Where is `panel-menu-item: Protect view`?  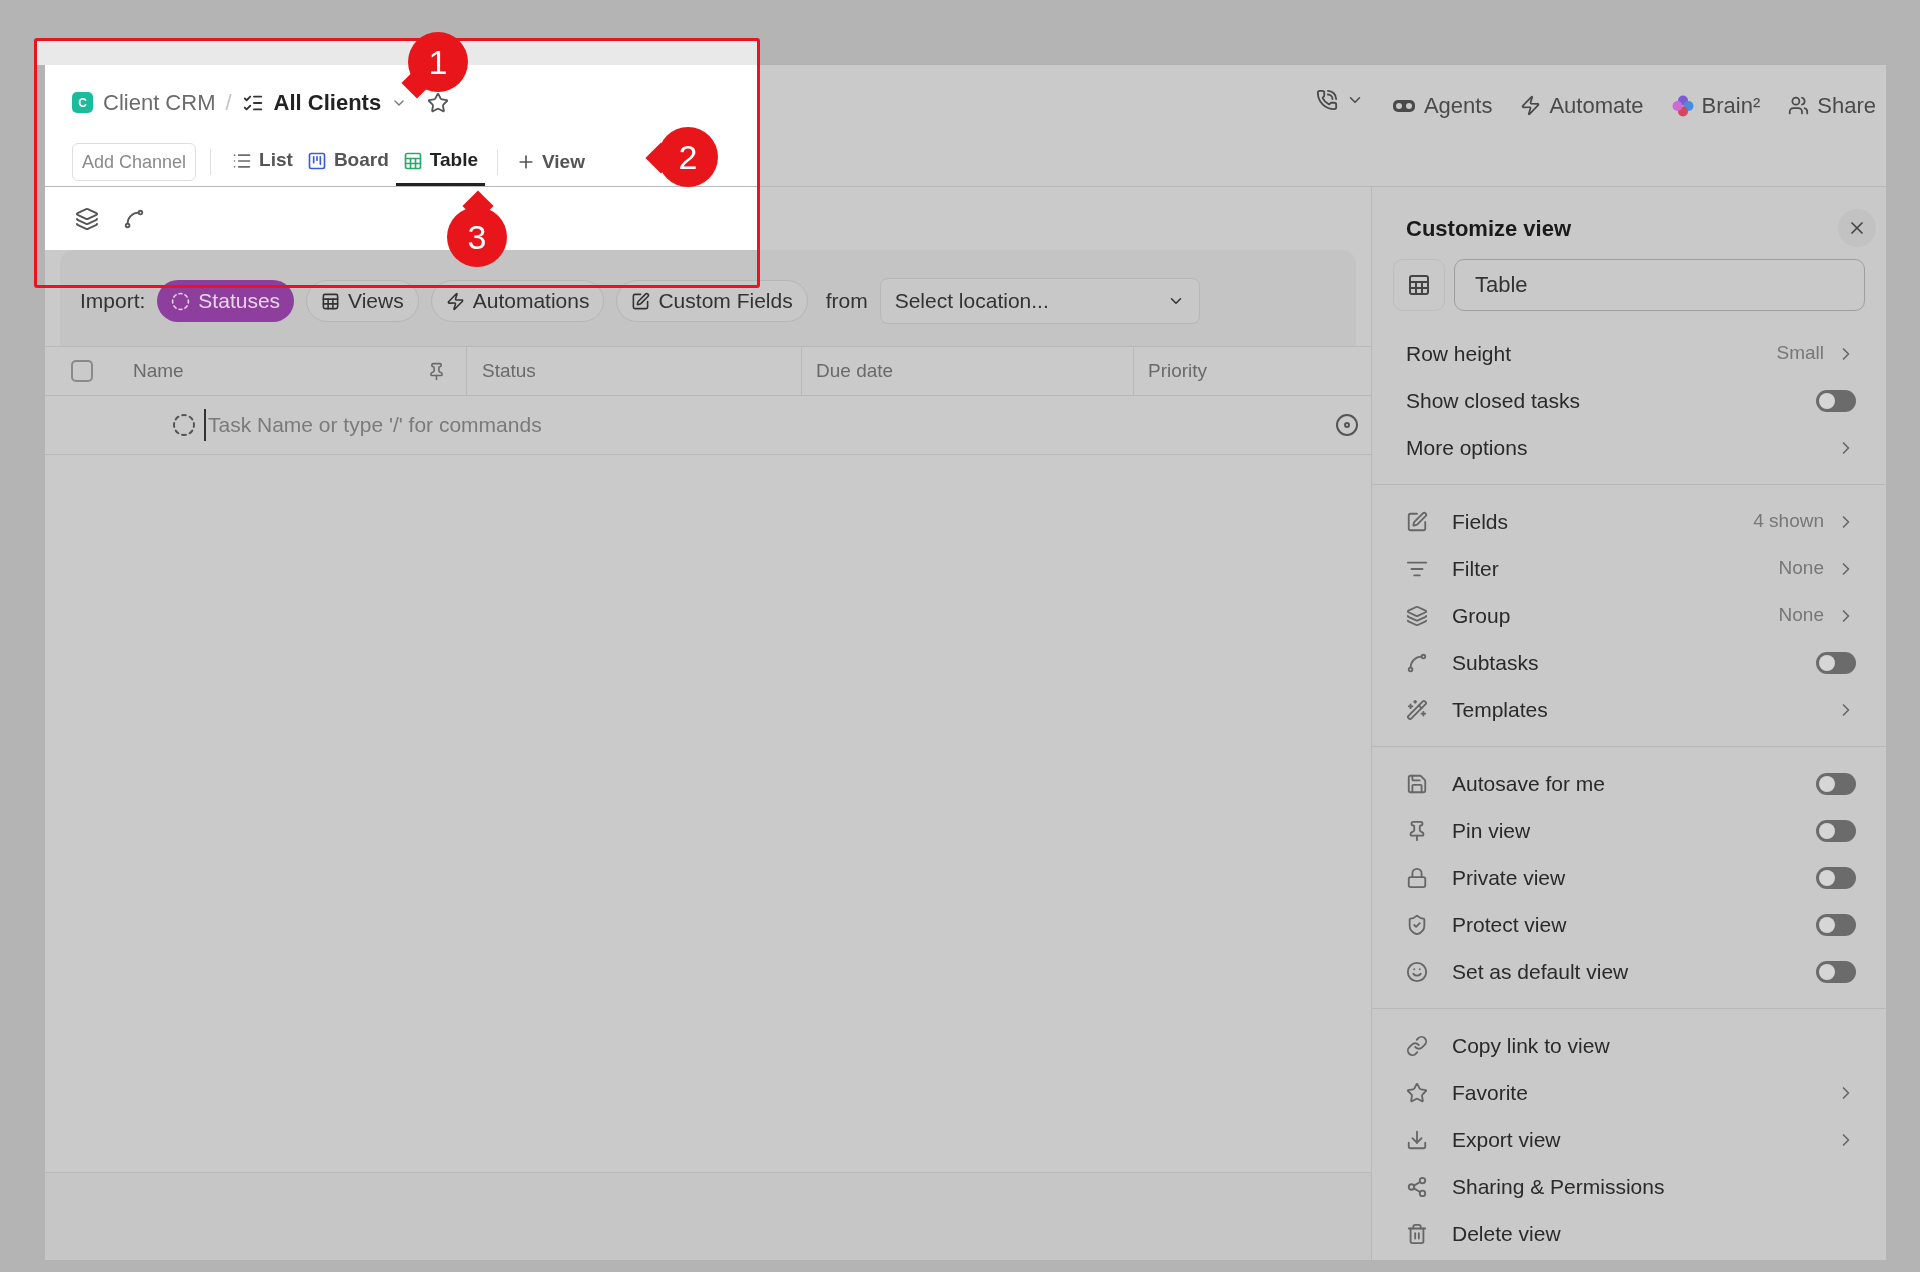 panel-menu-item: Protect view is located at coordinates (1629, 924).